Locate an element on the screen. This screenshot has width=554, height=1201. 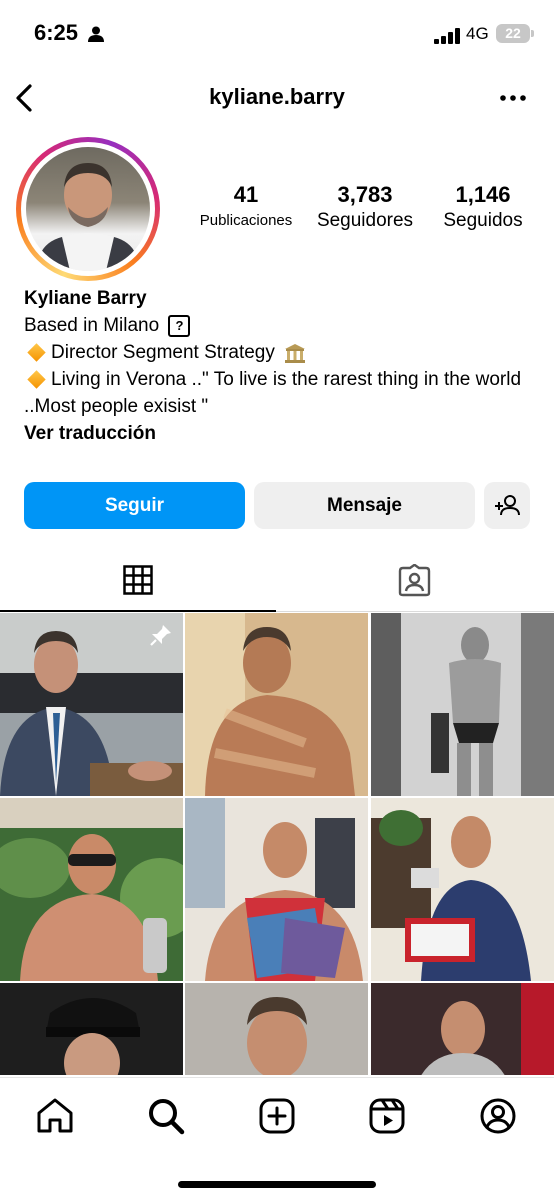
active-tab-indicator is located at coordinates (138, 611).